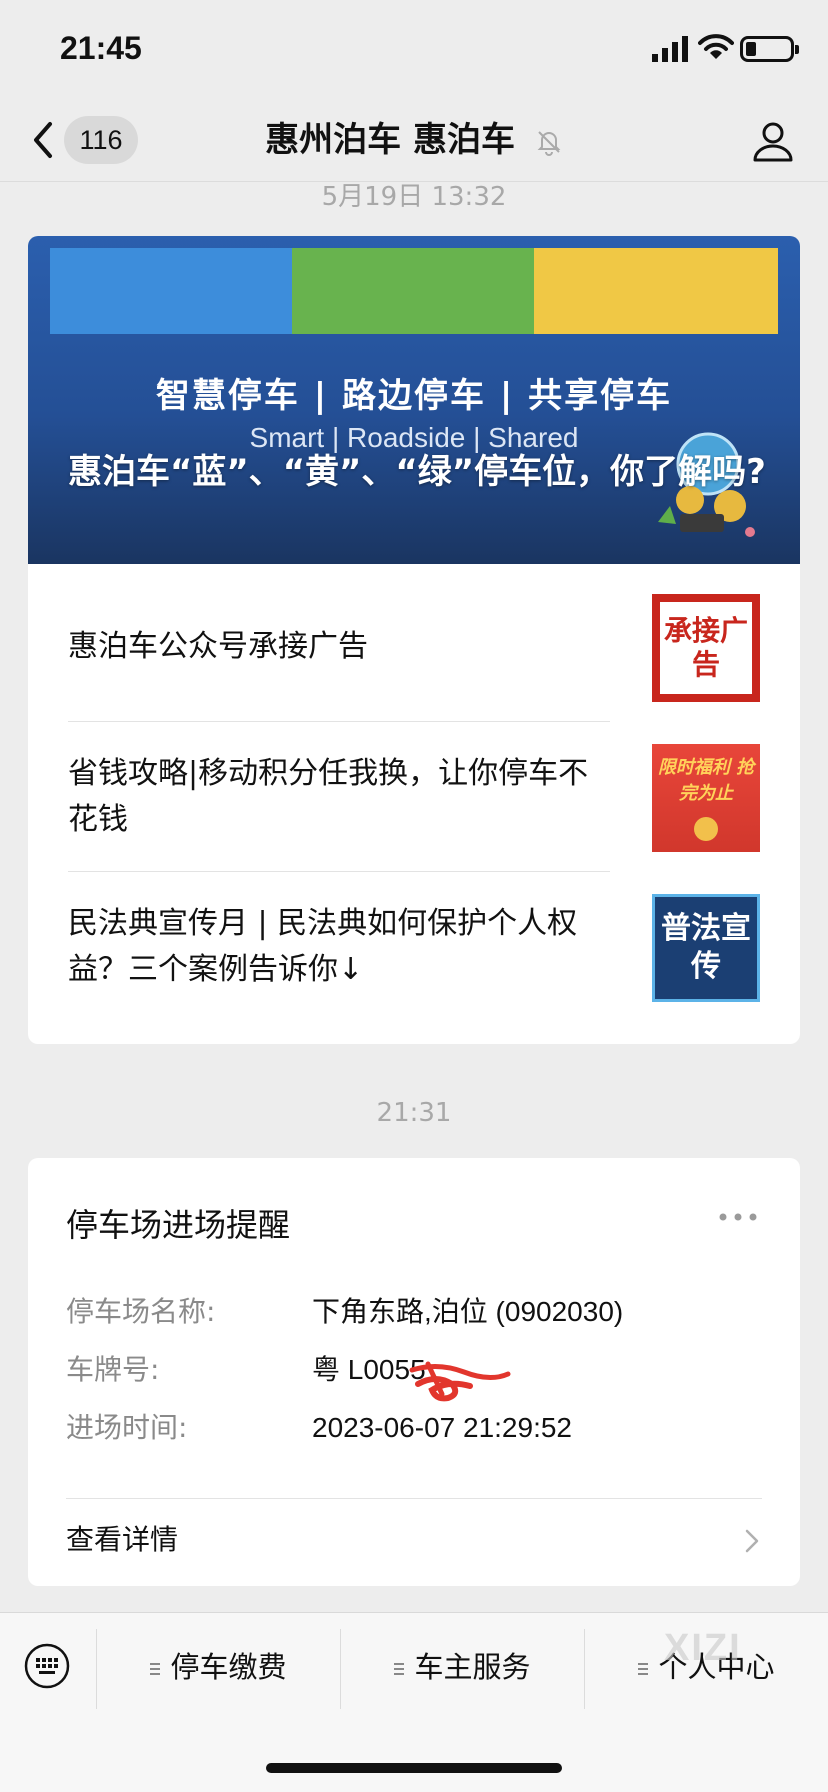 The height and width of the screenshot is (1792, 828). Describe the element at coordinates (752, 1541) in the screenshot. I see `chevron-right-icon` at that location.